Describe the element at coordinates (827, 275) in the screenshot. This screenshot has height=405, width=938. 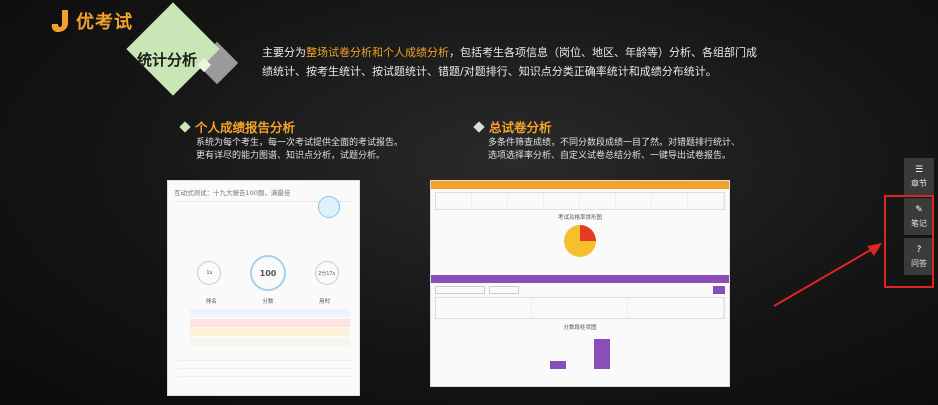
I see `annotation-arrow-icon` at that location.